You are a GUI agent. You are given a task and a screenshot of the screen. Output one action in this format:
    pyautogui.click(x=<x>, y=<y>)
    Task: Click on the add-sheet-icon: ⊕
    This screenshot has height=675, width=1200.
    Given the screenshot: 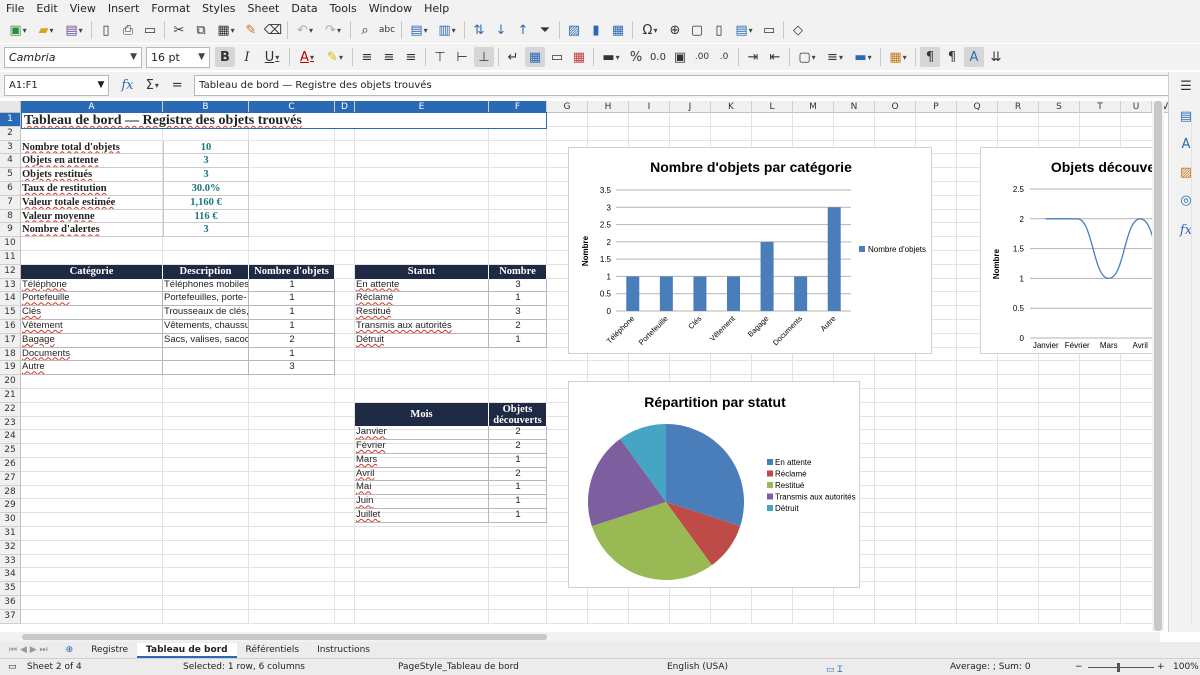 What is the action you would take?
    pyautogui.click(x=70, y=650)
    